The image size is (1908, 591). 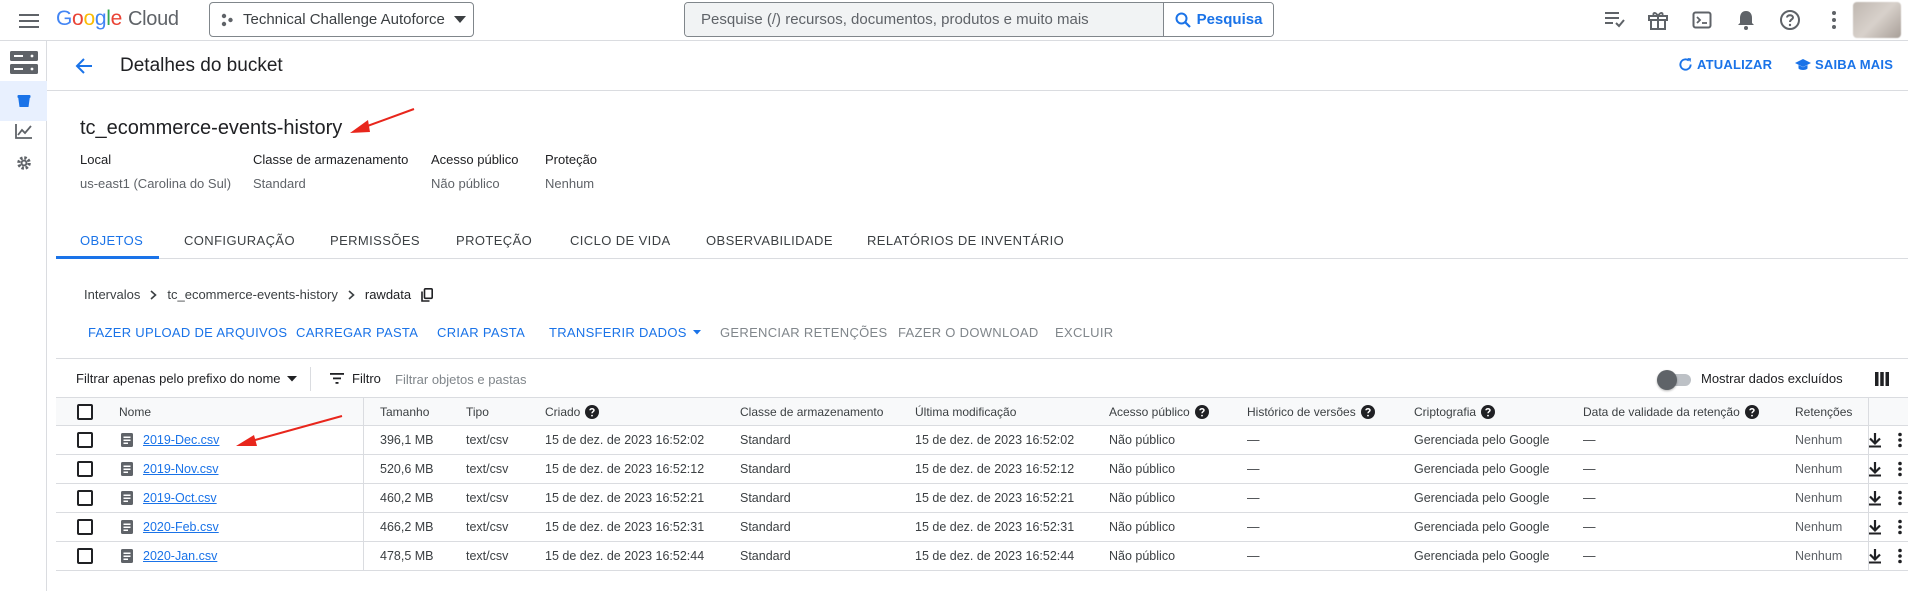 I want to click on col-size: Tamanho, so click(x=404, y=412).